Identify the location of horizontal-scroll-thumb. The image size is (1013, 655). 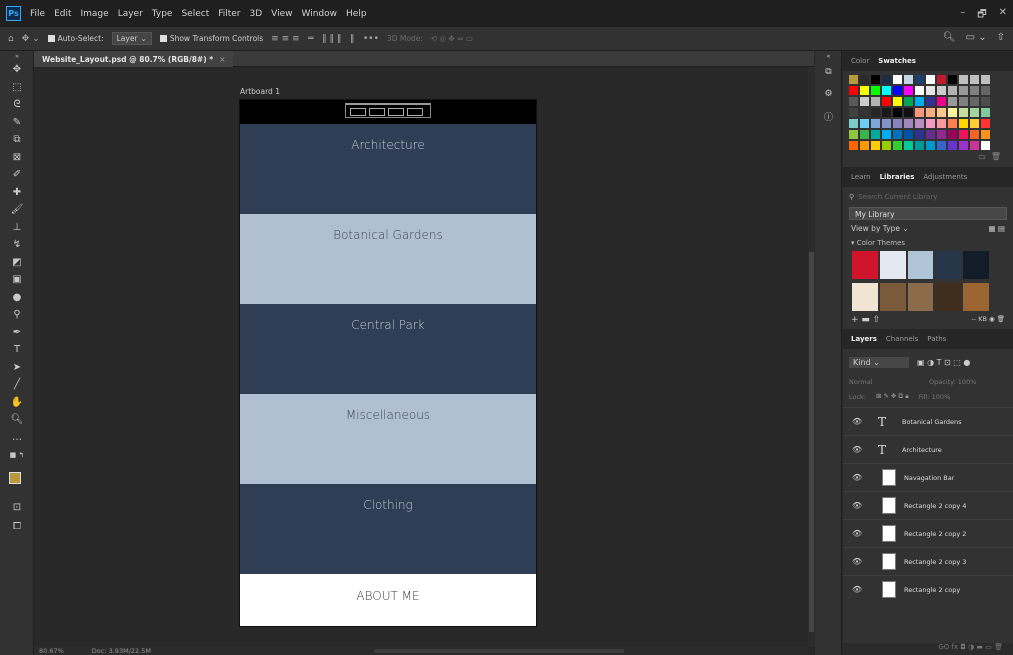
(499, 651).